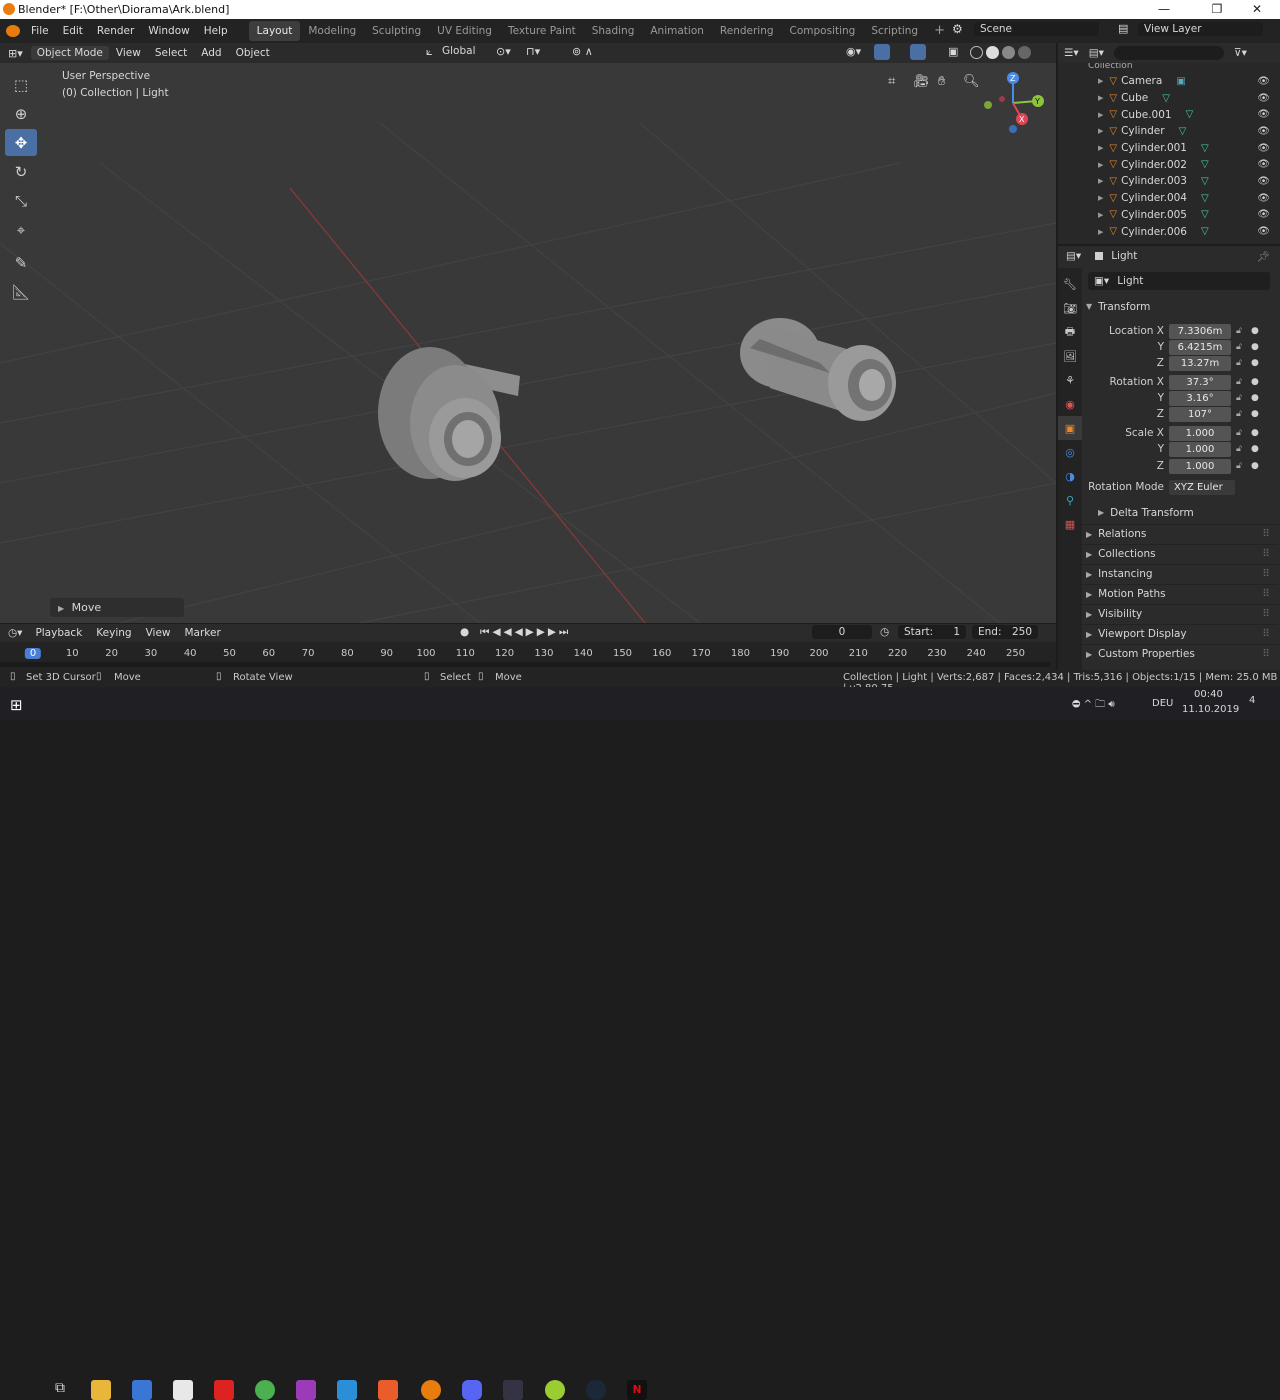 The width and height of the screenshot is (1280, 1400). What do you see at coordinates (1200, 398) in the screenshot?
I see `rotation-y-field: 3.16°` at bounding box center [1200, 398].